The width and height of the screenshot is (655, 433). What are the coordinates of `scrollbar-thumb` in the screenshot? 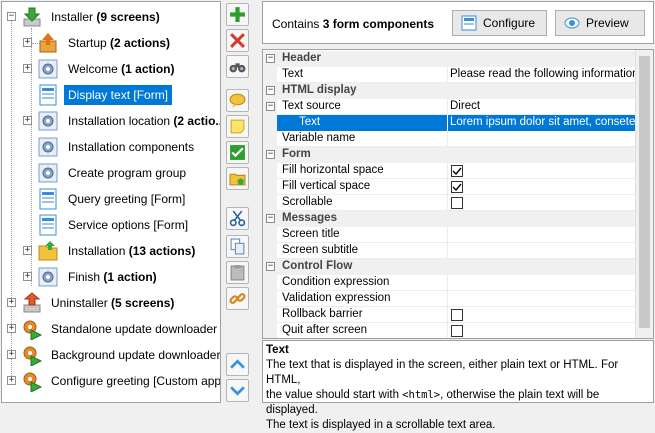 It's located at (644, 192).